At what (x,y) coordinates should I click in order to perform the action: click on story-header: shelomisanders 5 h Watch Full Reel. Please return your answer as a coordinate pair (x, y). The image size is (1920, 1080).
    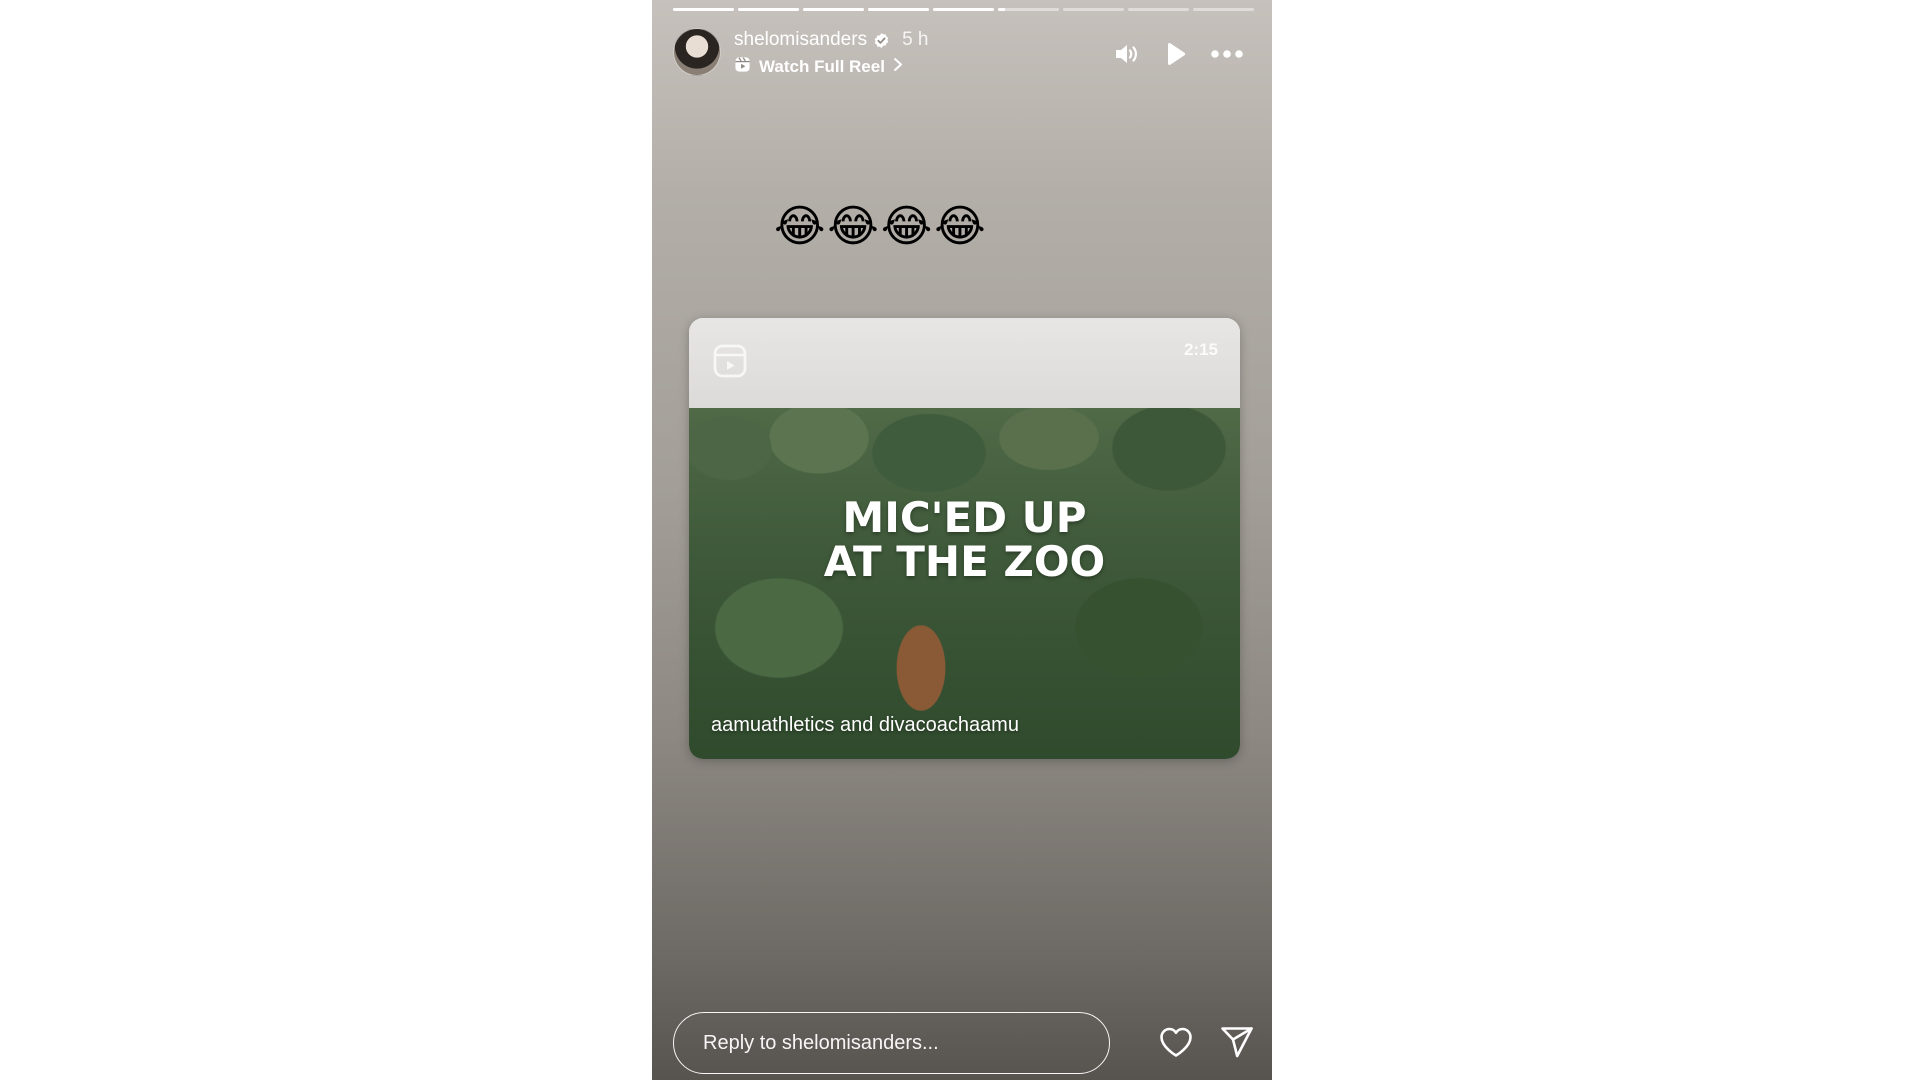
    Looking at the image, I should click on (963, 54).